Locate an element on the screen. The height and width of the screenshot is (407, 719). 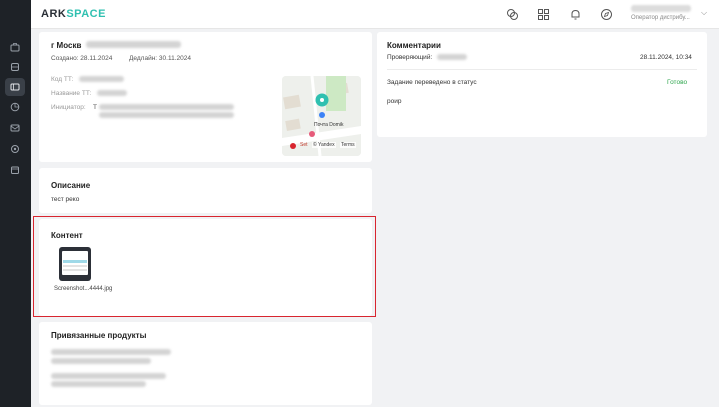
linked-products-card: Привязанные продукты is located at coordinates (205, 363).